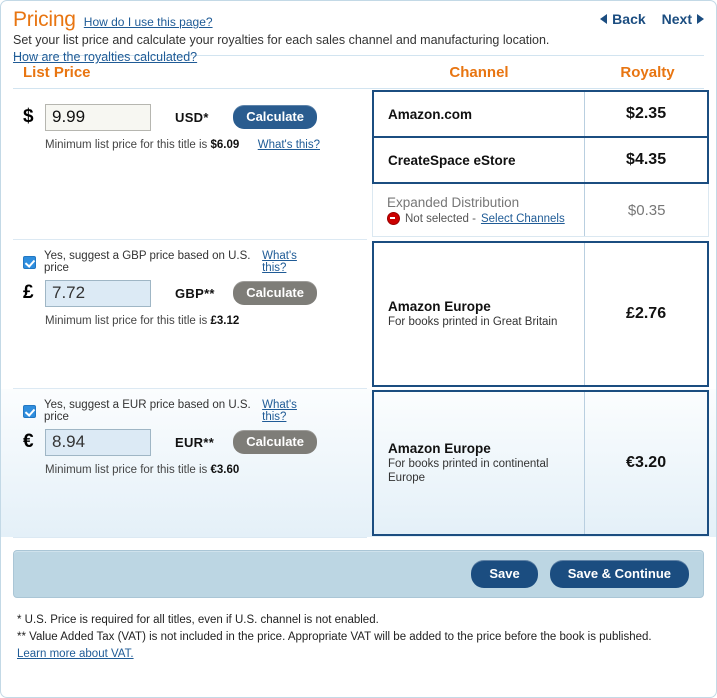 The width and height of the screenshot is (717, 698). What do you see at coordinates (439, 448) in the screenshot?
I see `amazon-europe-continental-title: Amazon Europe` at bounding box center [439, 448].